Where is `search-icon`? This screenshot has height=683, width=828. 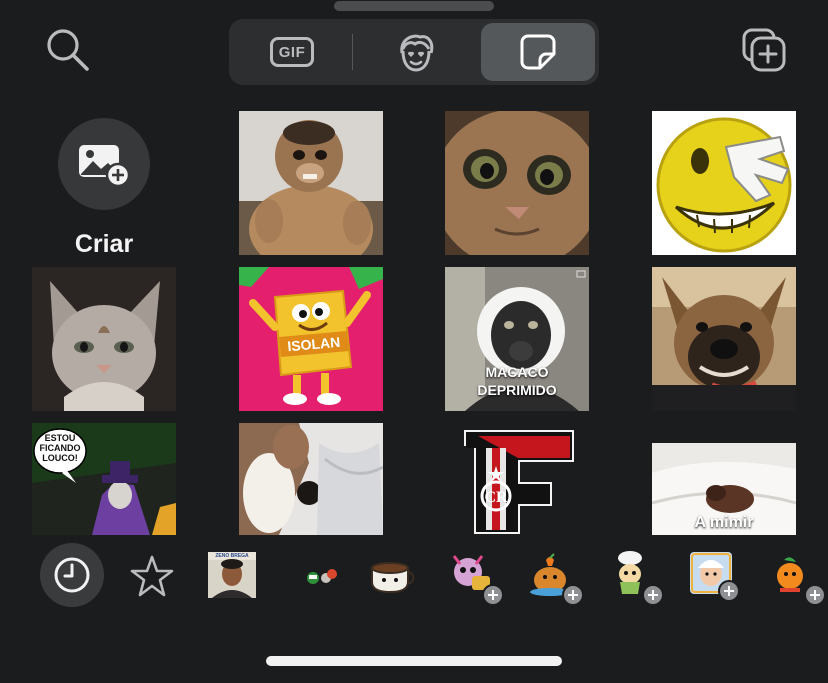 search-icon is located at coordinates (68, 50).